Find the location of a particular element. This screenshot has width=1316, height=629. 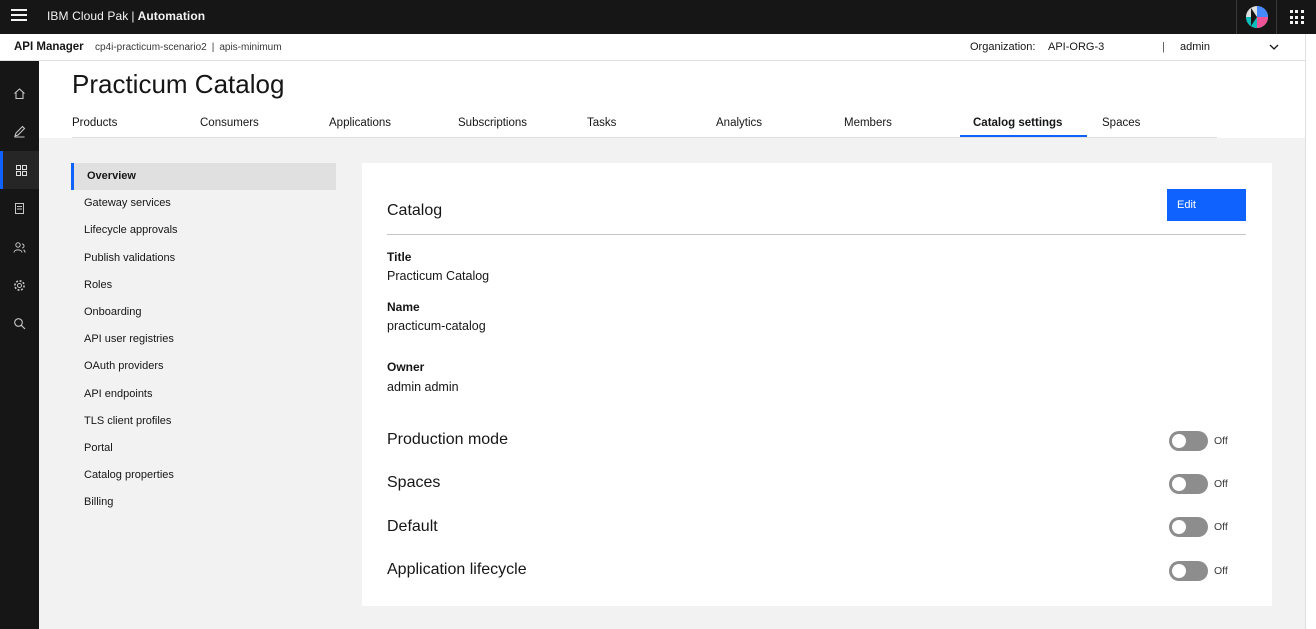

nav-home is located at coordinates (19, 93).